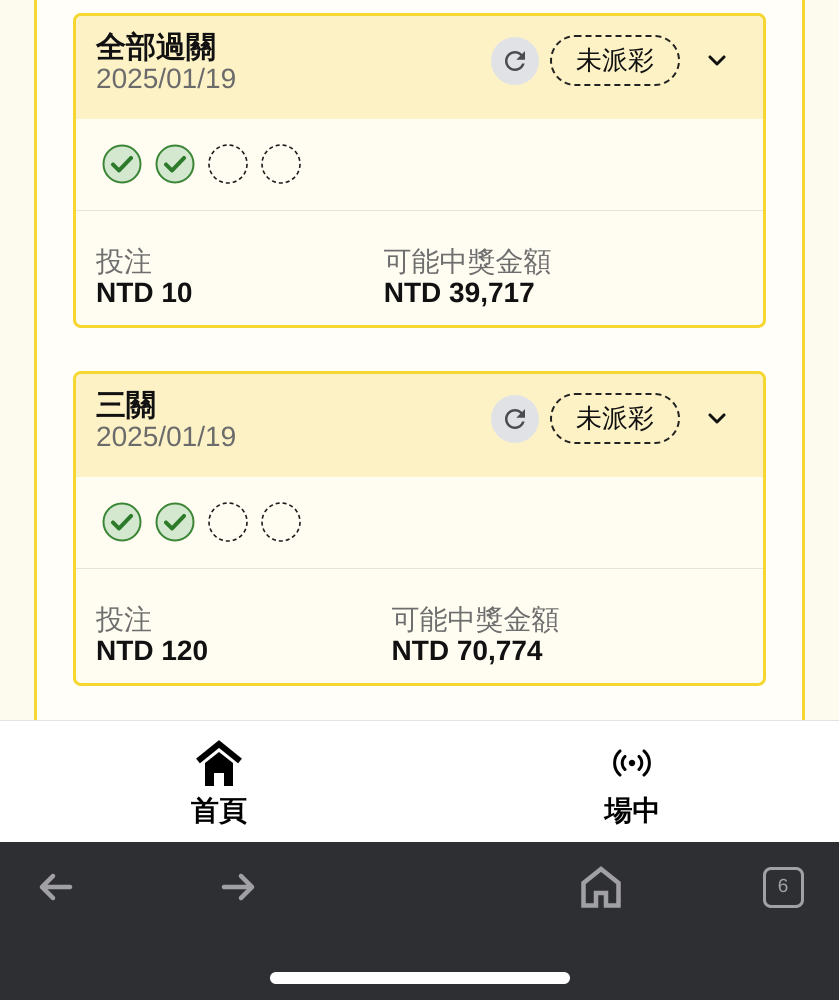  I want to click on nav-tab: 場中, so click(632, 774).